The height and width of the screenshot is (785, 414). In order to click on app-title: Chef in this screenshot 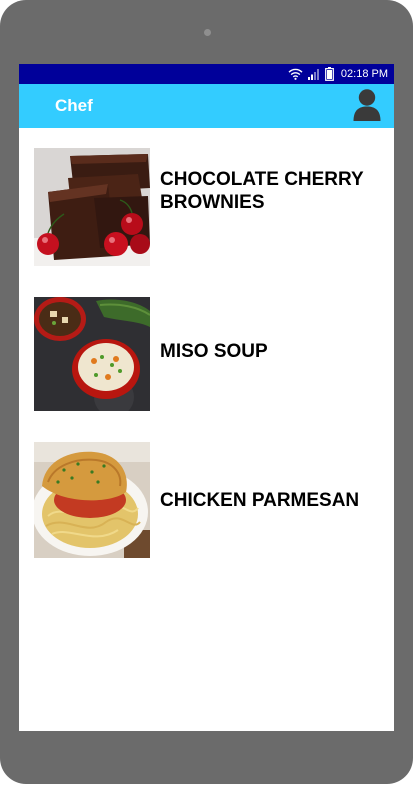, I will do `click(74, 105)`.